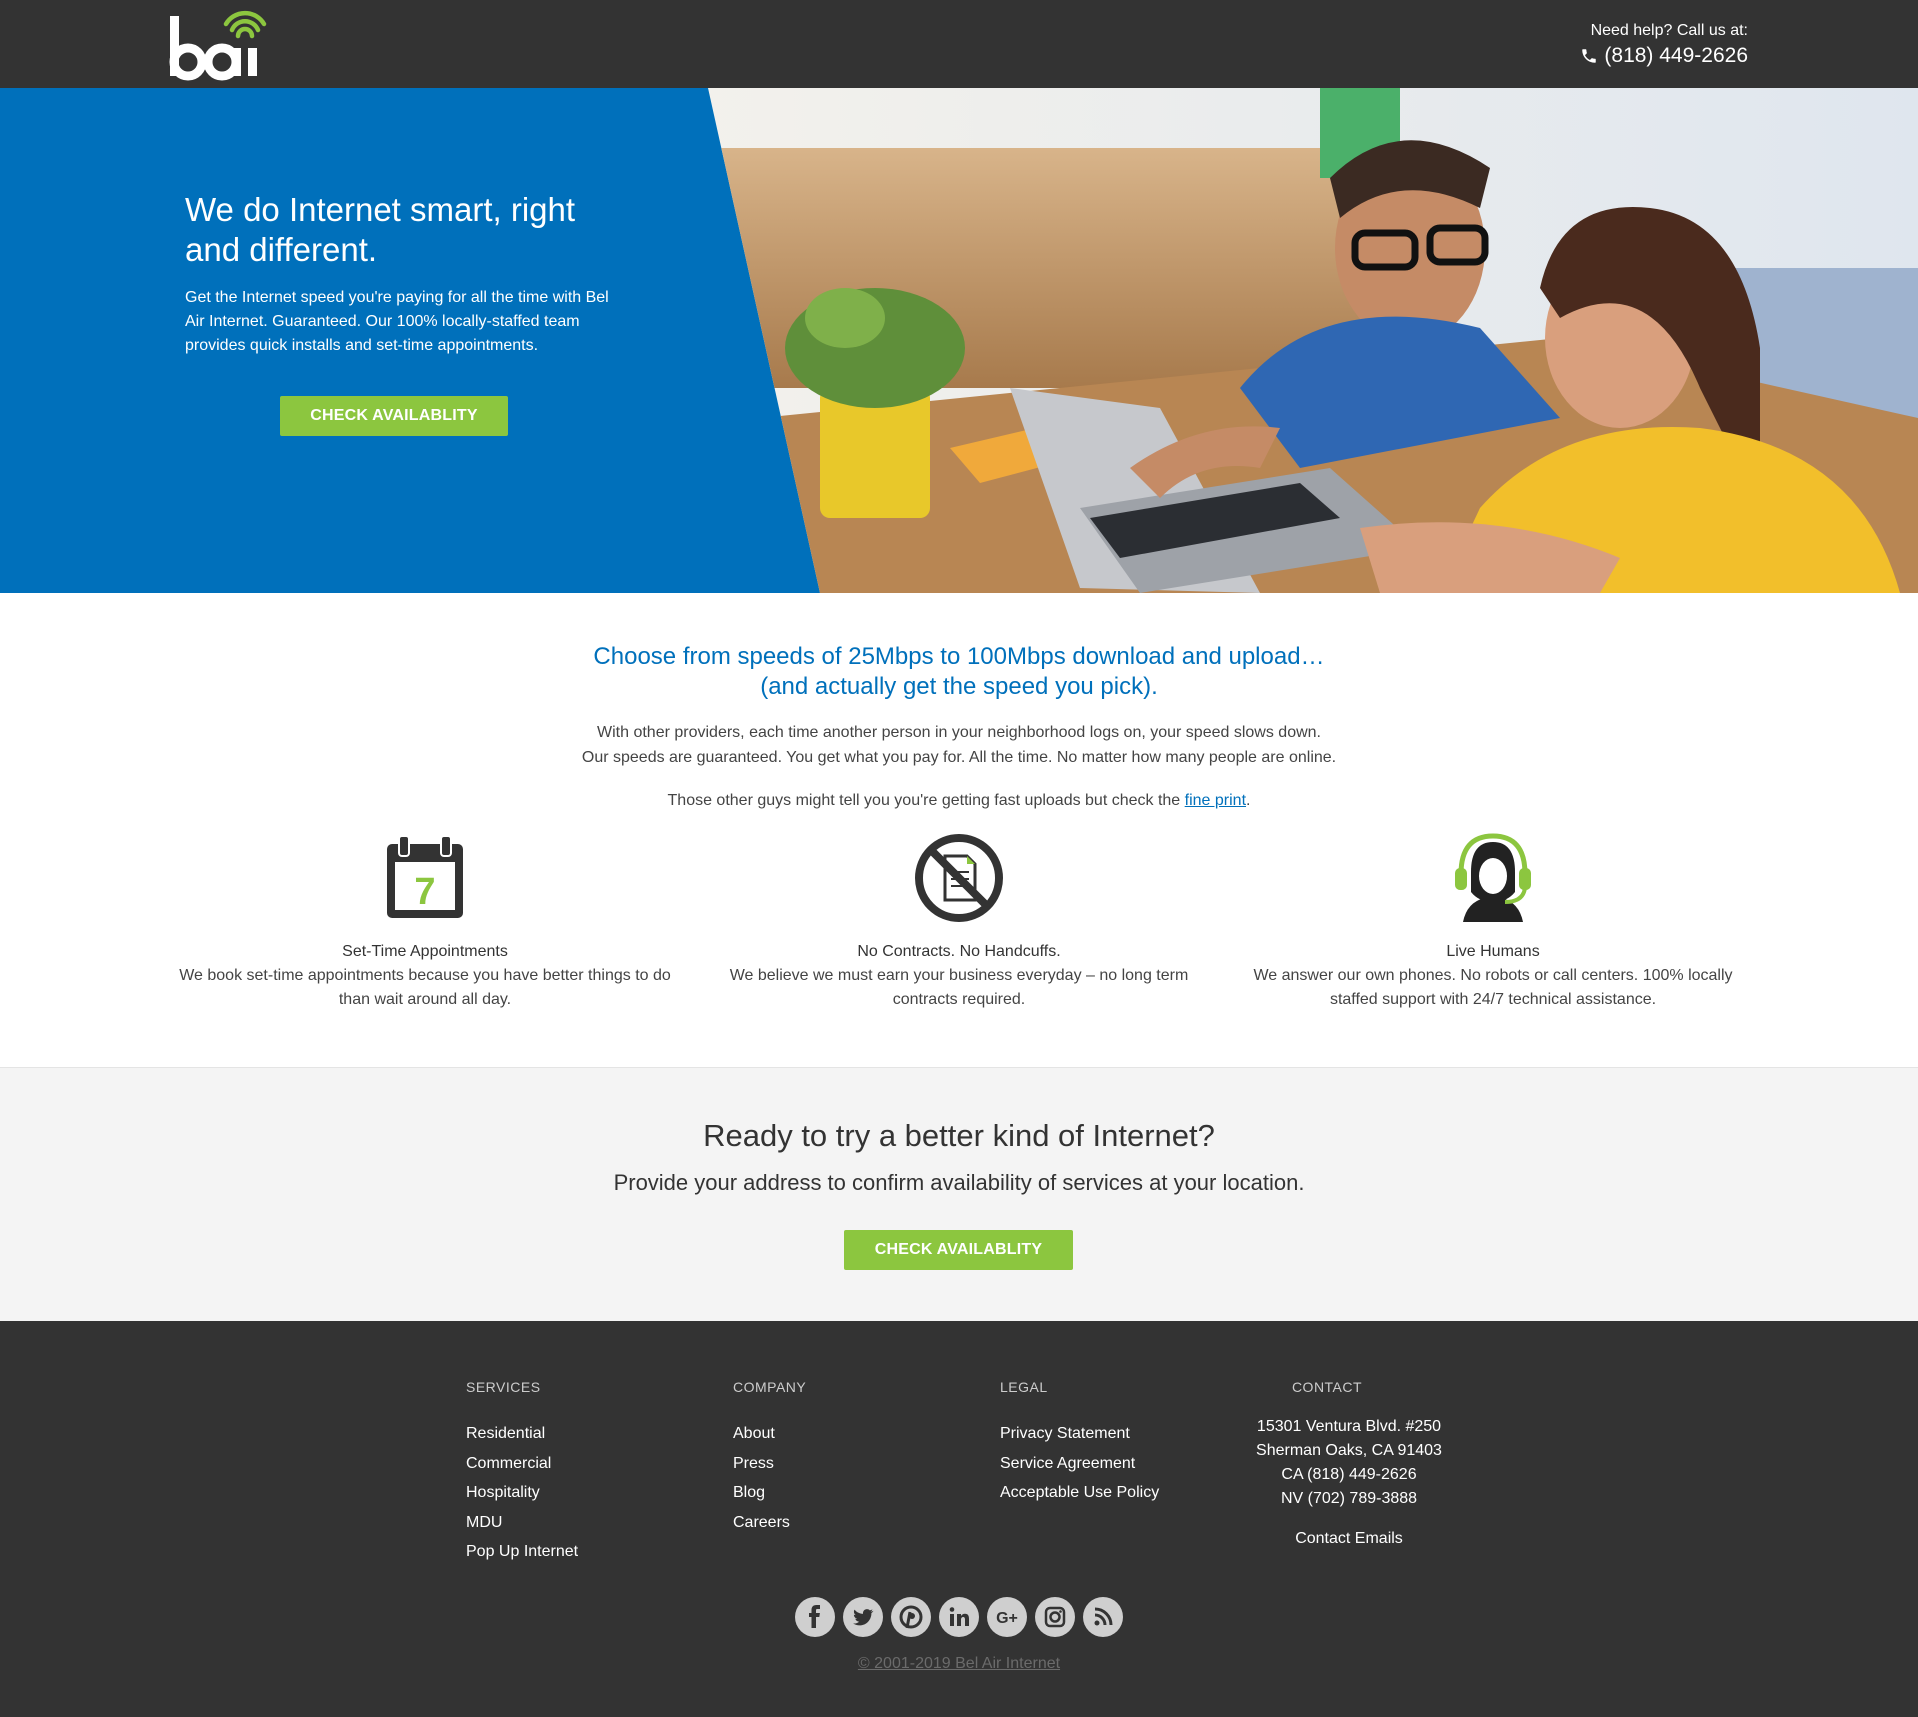  I want to click on footer-company-column: COMPANY About Press Blog Careers, so click(769, 1458).